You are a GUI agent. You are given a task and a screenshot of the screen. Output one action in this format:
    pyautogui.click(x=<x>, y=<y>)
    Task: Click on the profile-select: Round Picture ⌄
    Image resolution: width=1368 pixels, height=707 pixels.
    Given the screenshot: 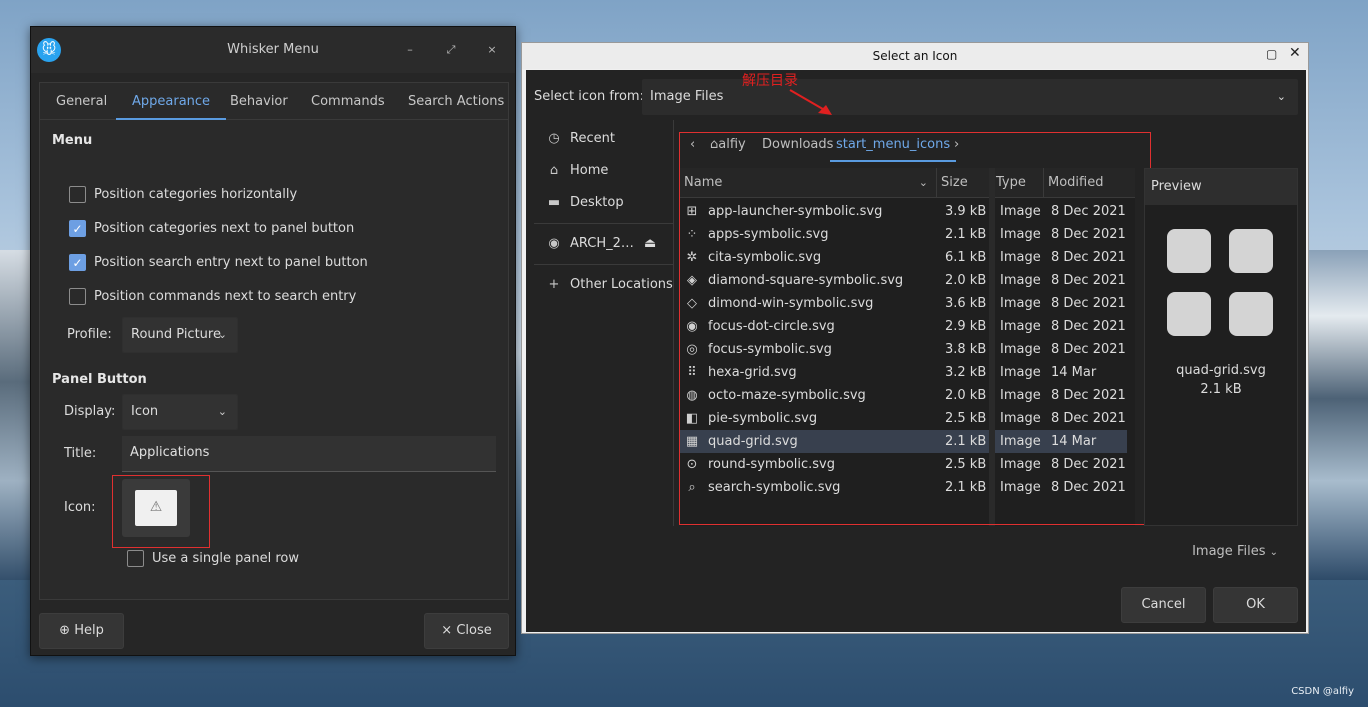 What is the action you would take?
    pyautogui.click(x=180, y=335)
    